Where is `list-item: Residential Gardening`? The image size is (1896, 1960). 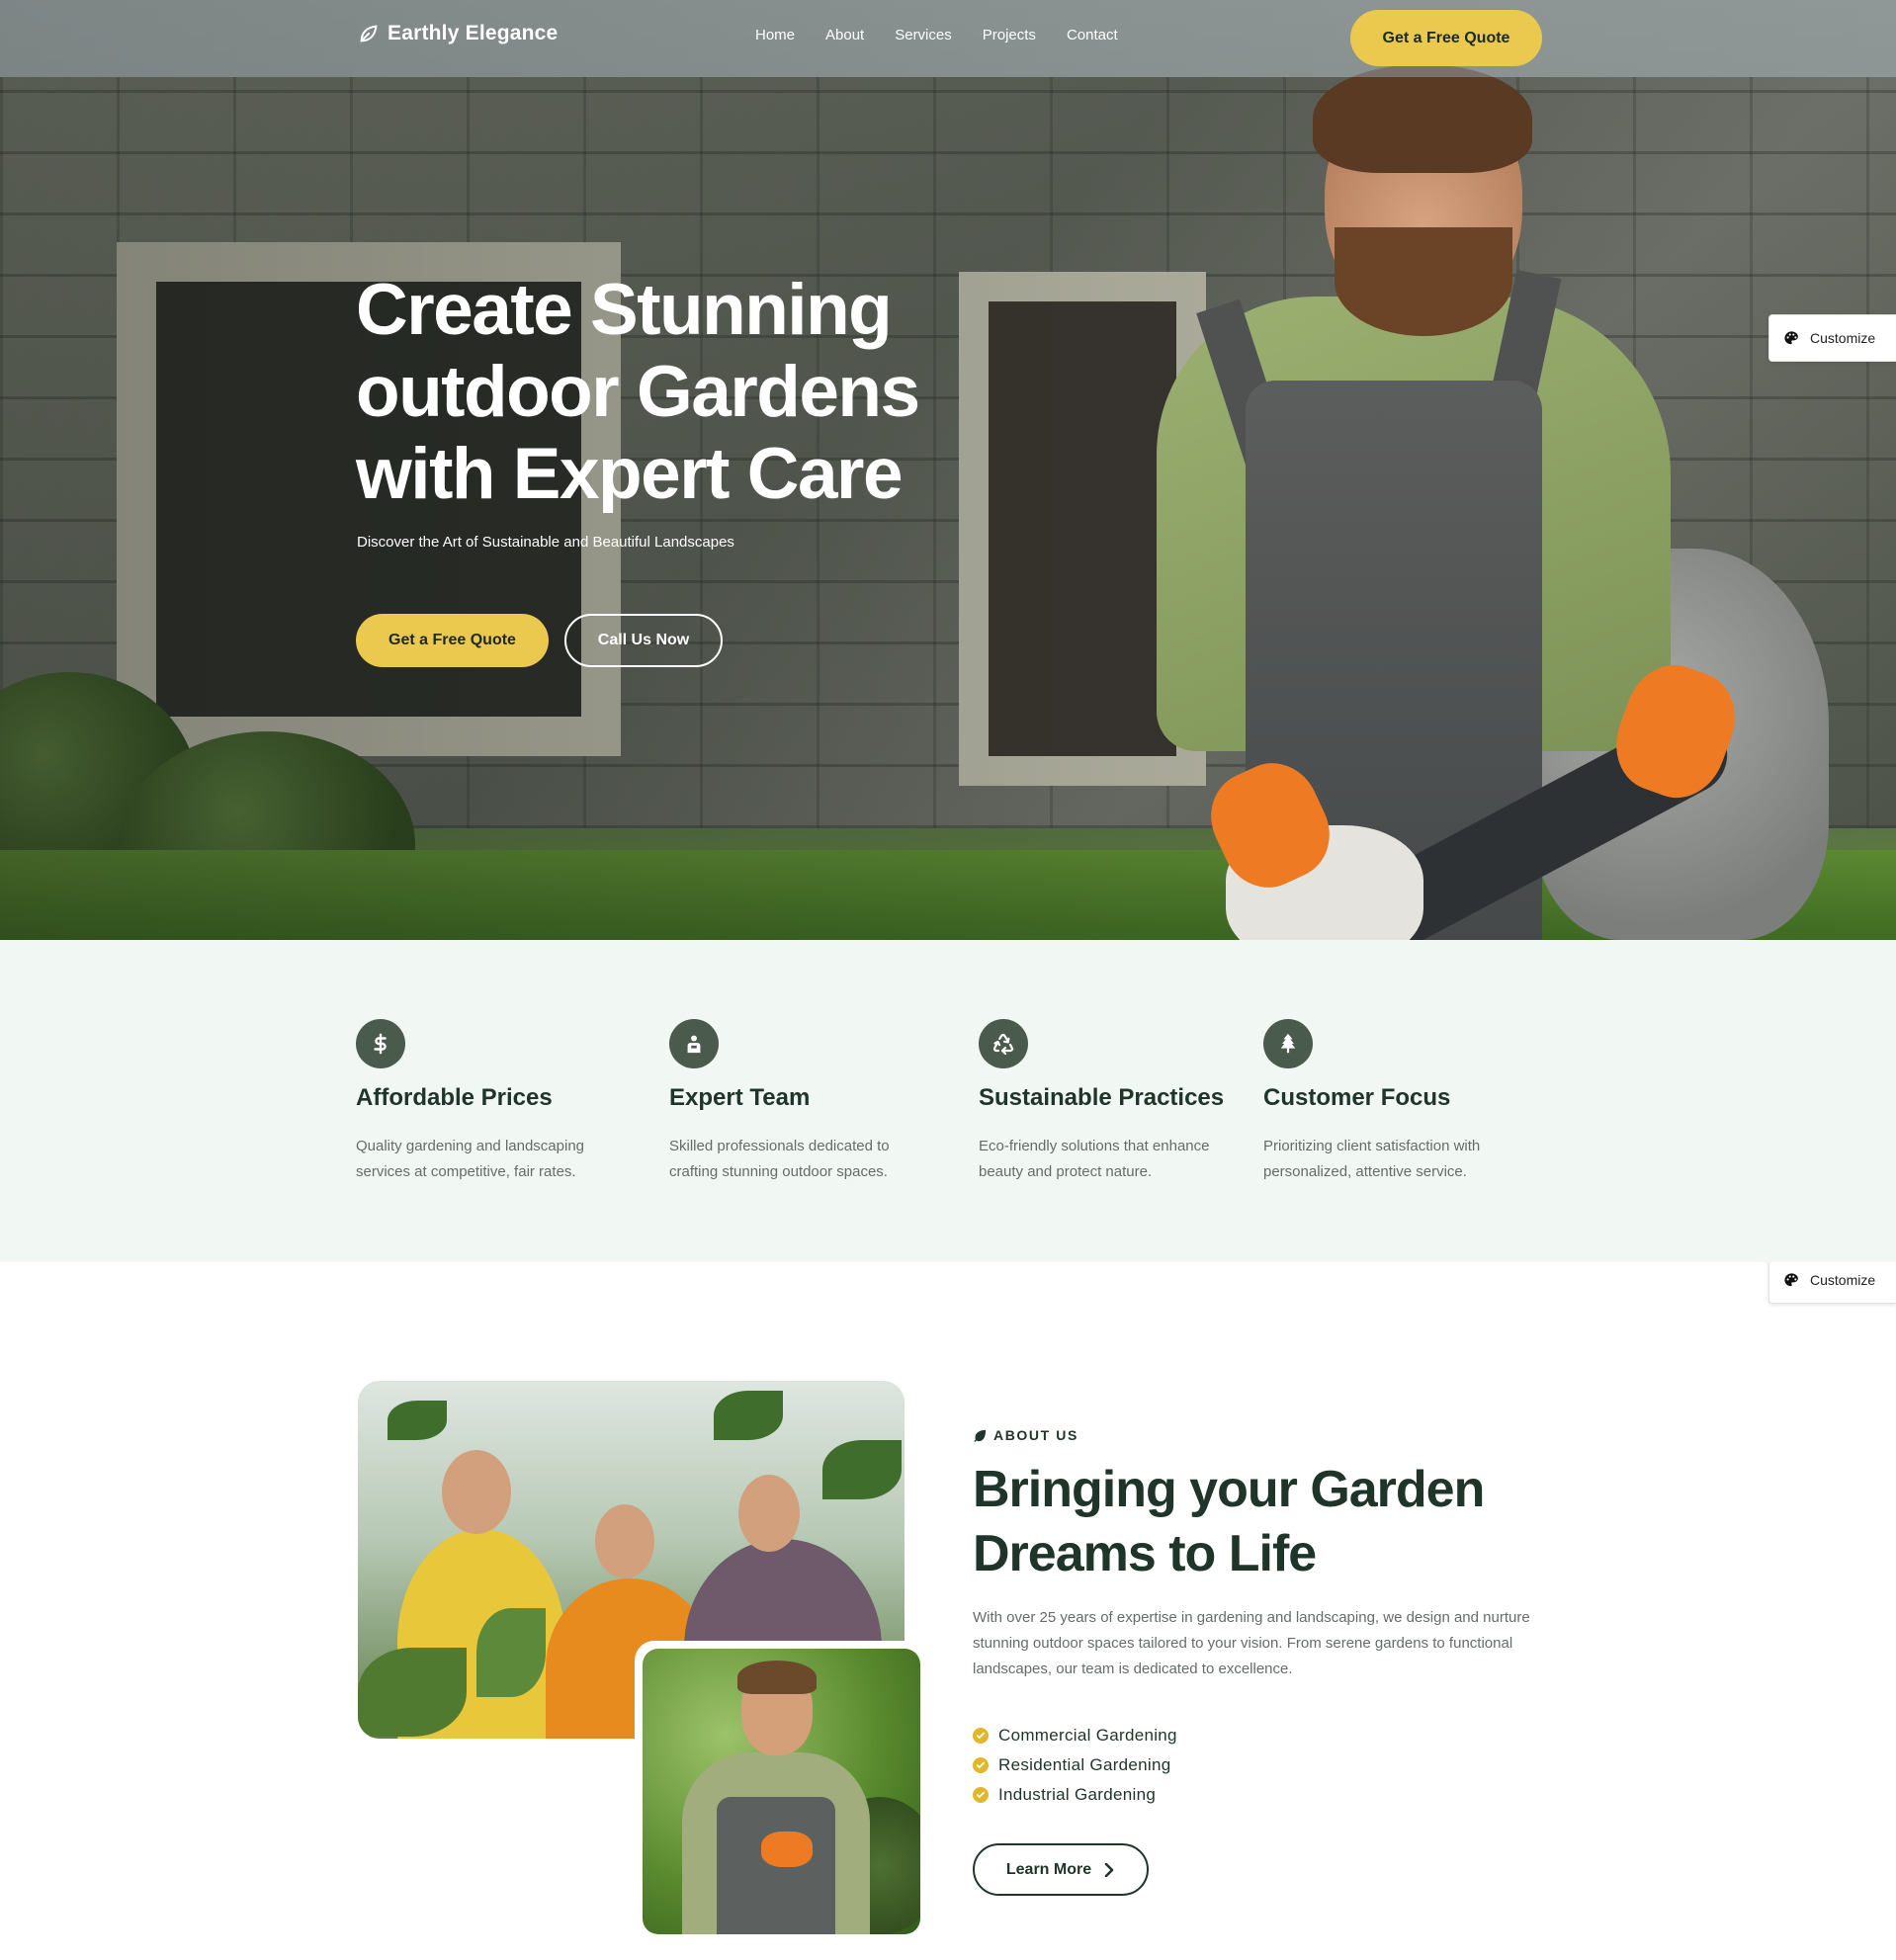 list-item: Residential Gardening is located at coordinates (1075, 1765).